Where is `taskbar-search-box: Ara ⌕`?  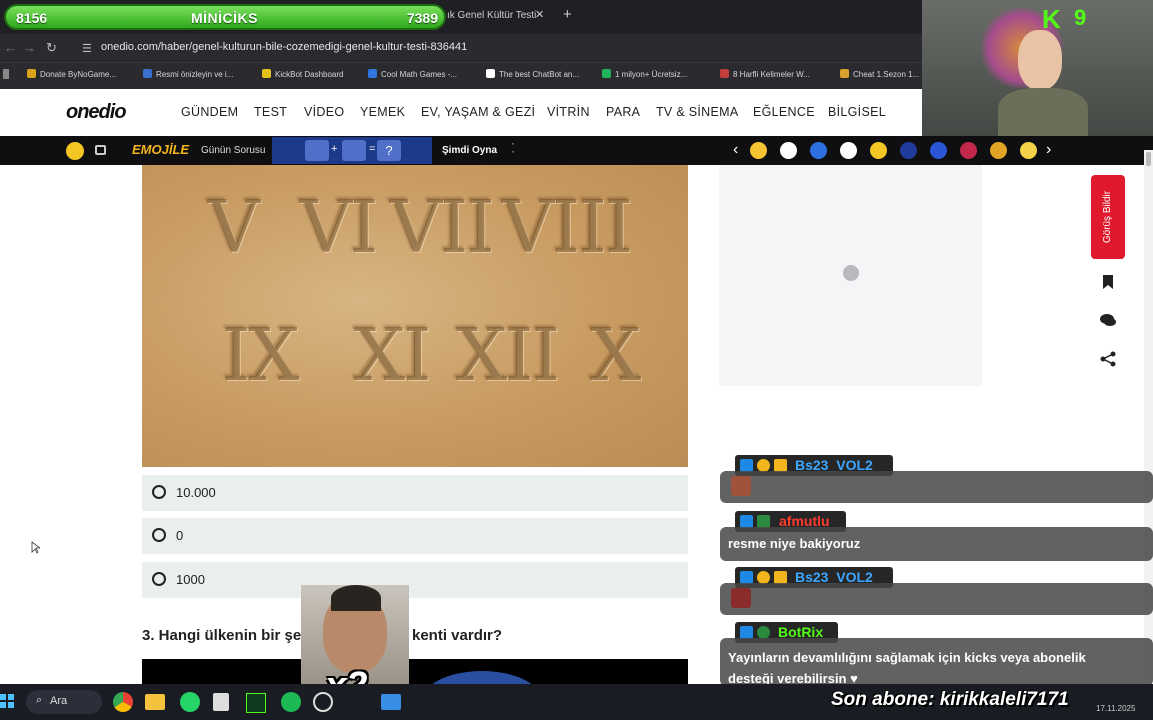 taskbar-search-box: Ara ⌕ is located at coordinates (64, 702).